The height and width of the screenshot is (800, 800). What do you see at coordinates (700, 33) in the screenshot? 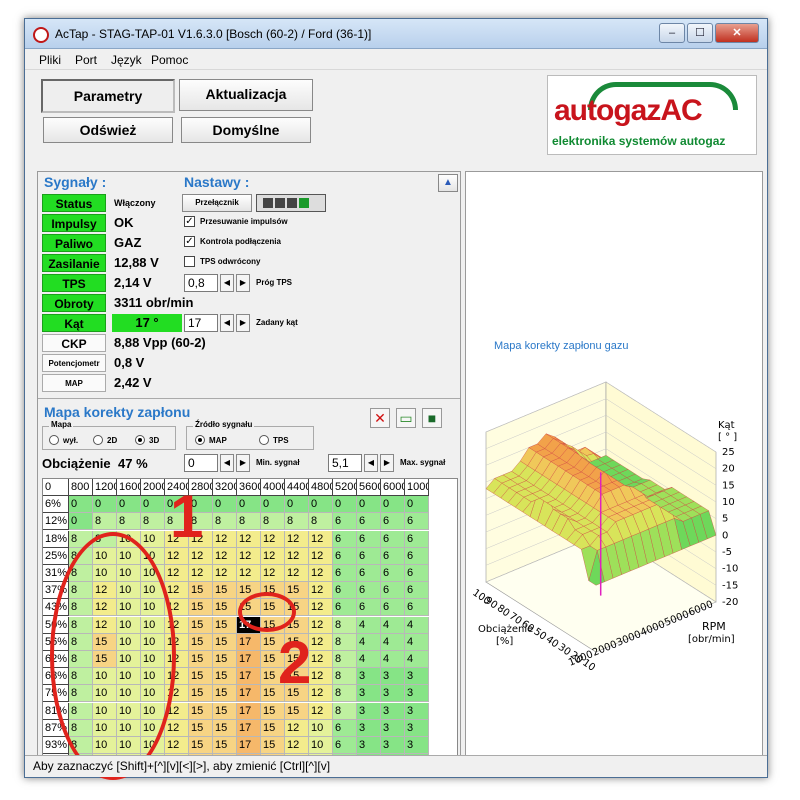
I see `maximize-button: ☐` at bounding box center [700, 33].